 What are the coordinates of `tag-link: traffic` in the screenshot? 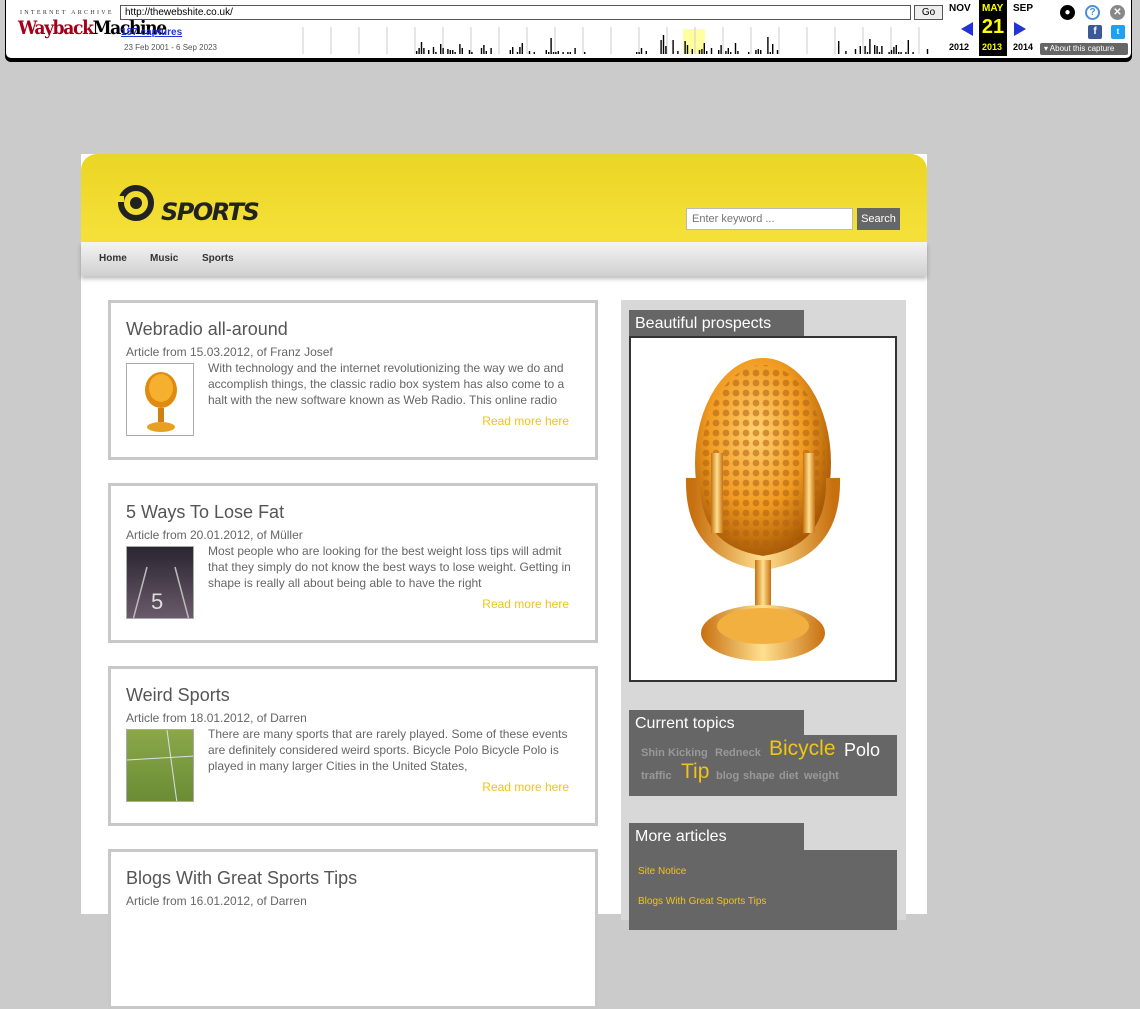 It's located at (656, 776).